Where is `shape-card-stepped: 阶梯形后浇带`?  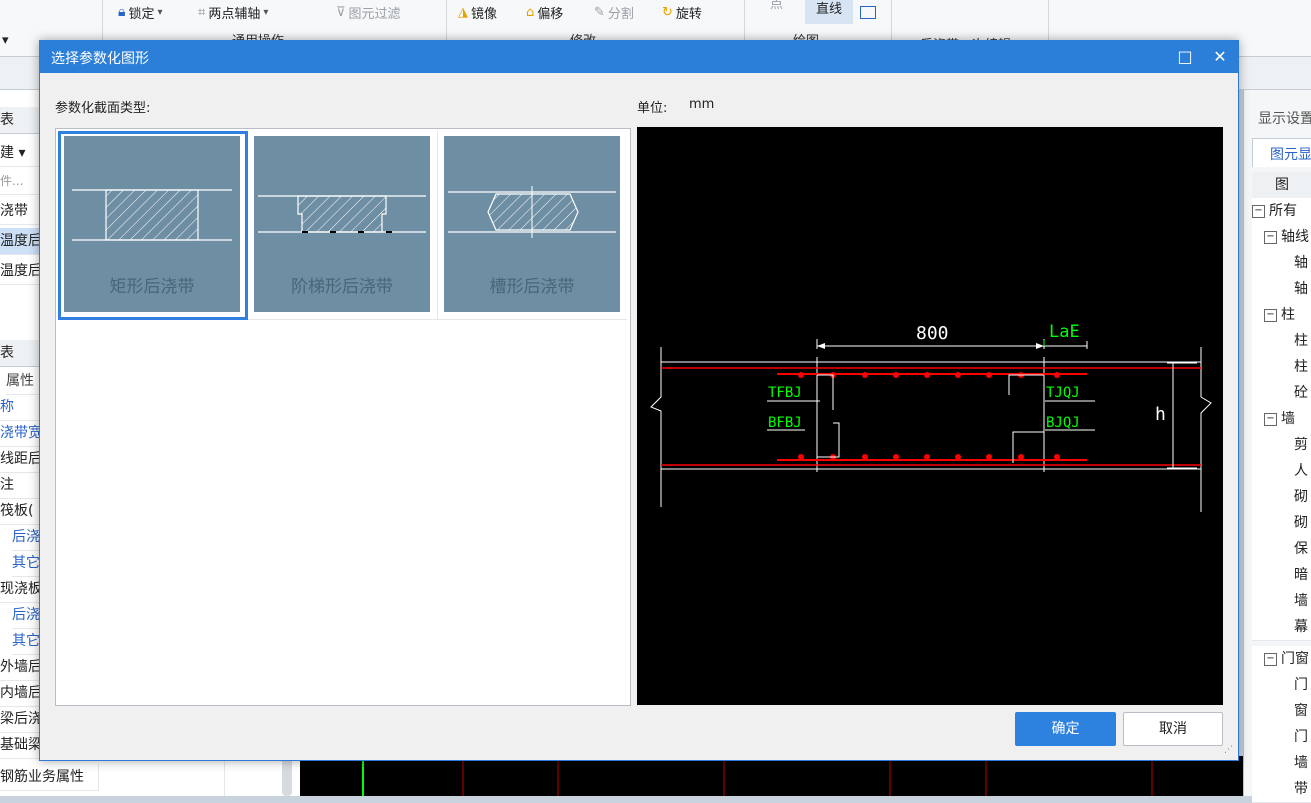 shape-card-stepped: 阶梯形后浇带 is located at coordinates (343, 225).